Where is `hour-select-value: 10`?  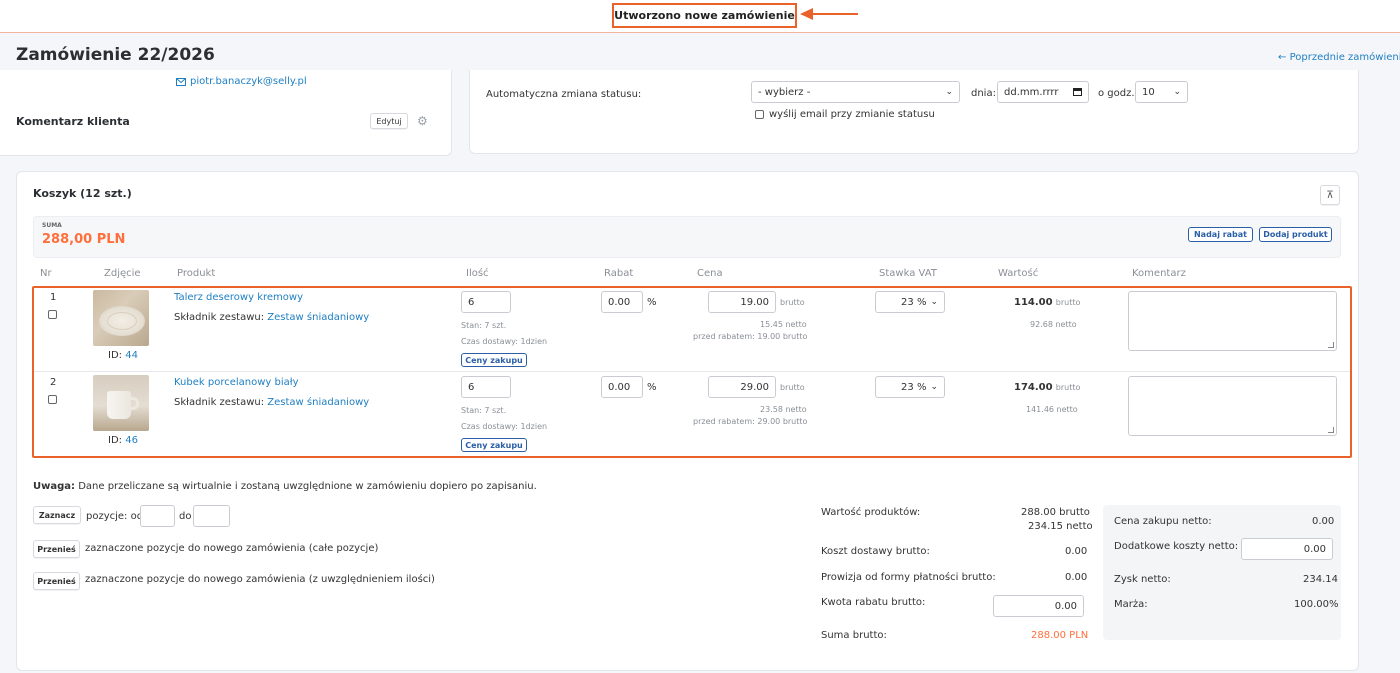
hour-select-value: 10 is located at coordinates (1148, 92).